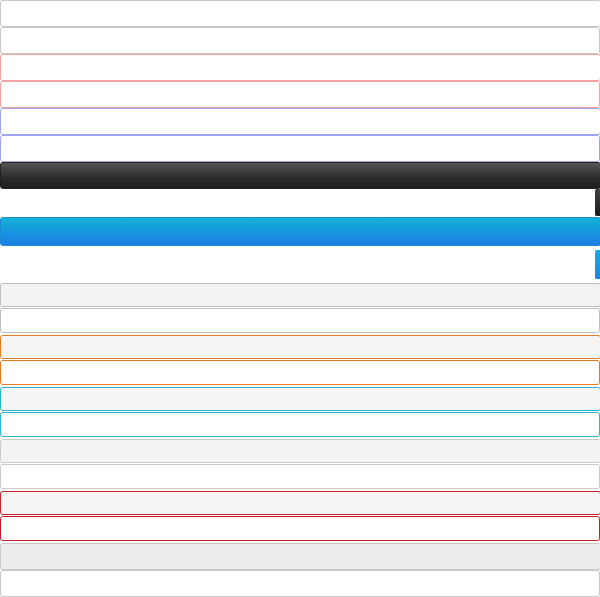 This screenshot has height=597, width=600. I want to click on gray-bar, so click(300, 13).